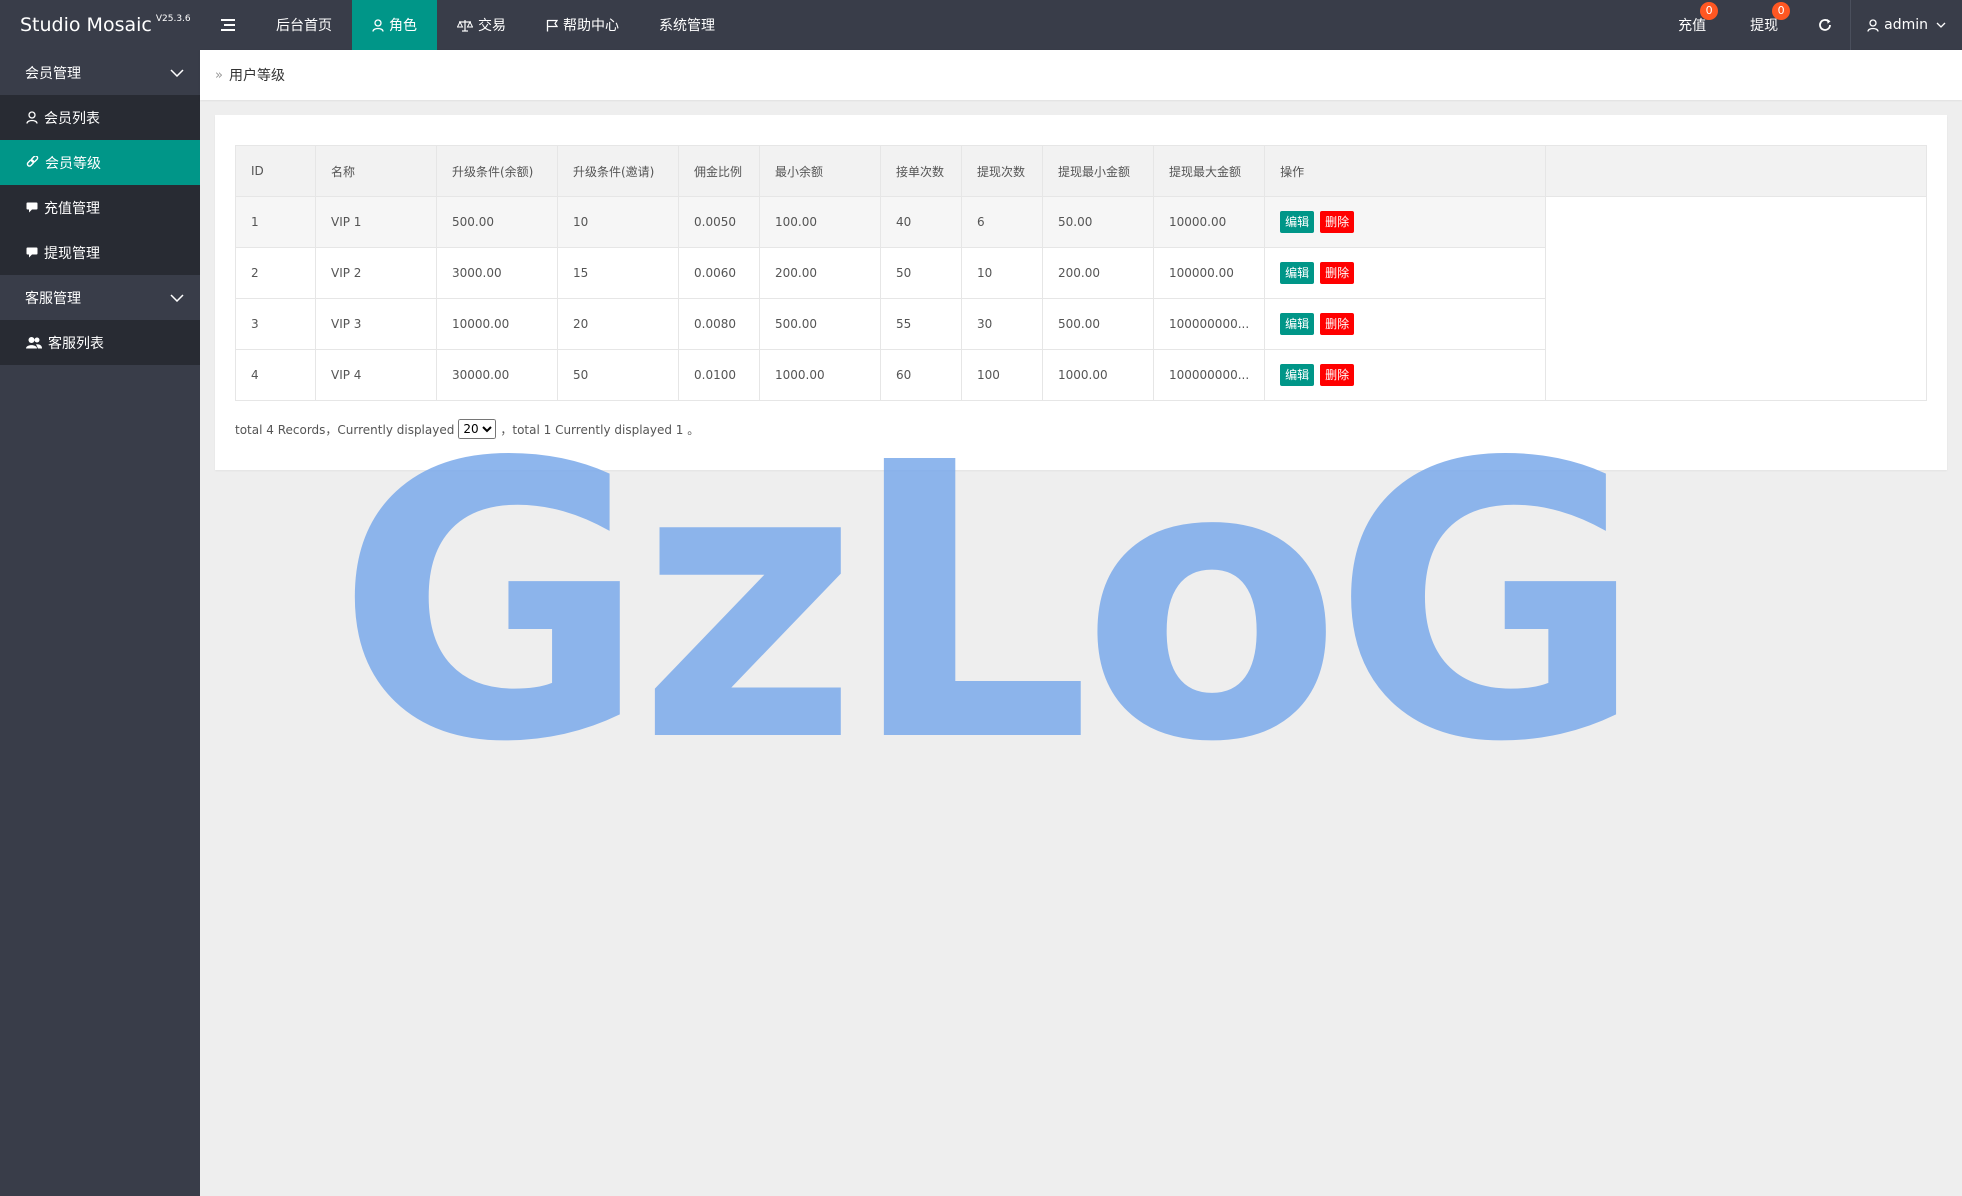  Describe the element at coordinates (100, 117) in the screenshot. I see `sidebar-item-member-list: 会员列表` at that location.